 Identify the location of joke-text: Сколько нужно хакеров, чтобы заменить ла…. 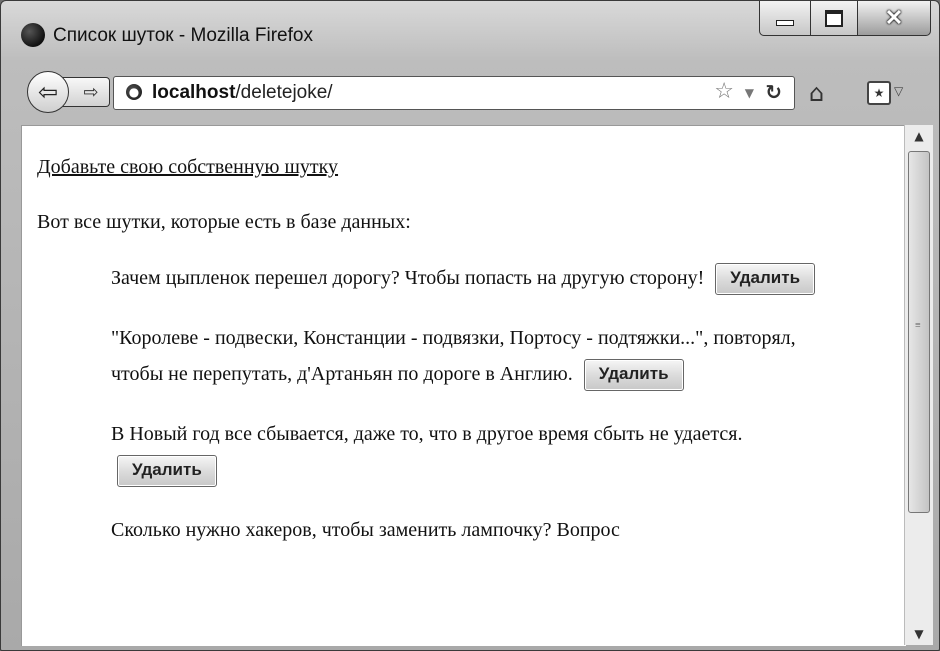
(365, 530).